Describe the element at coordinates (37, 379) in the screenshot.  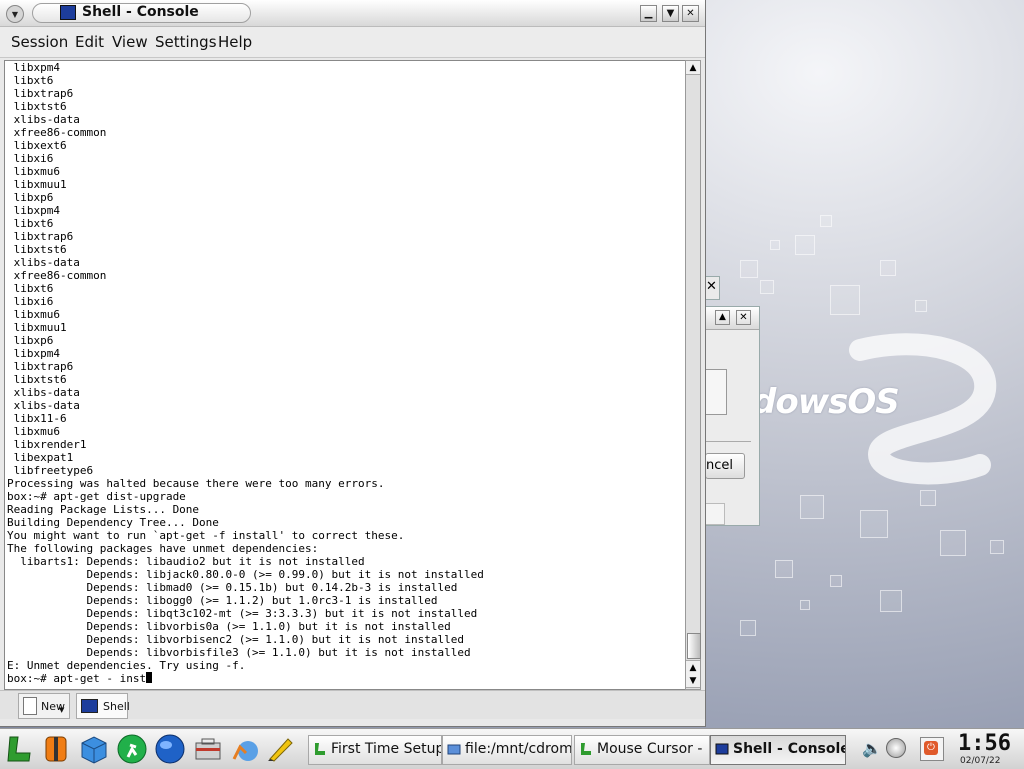
I see `terminal-line: libxtst6` at that location.